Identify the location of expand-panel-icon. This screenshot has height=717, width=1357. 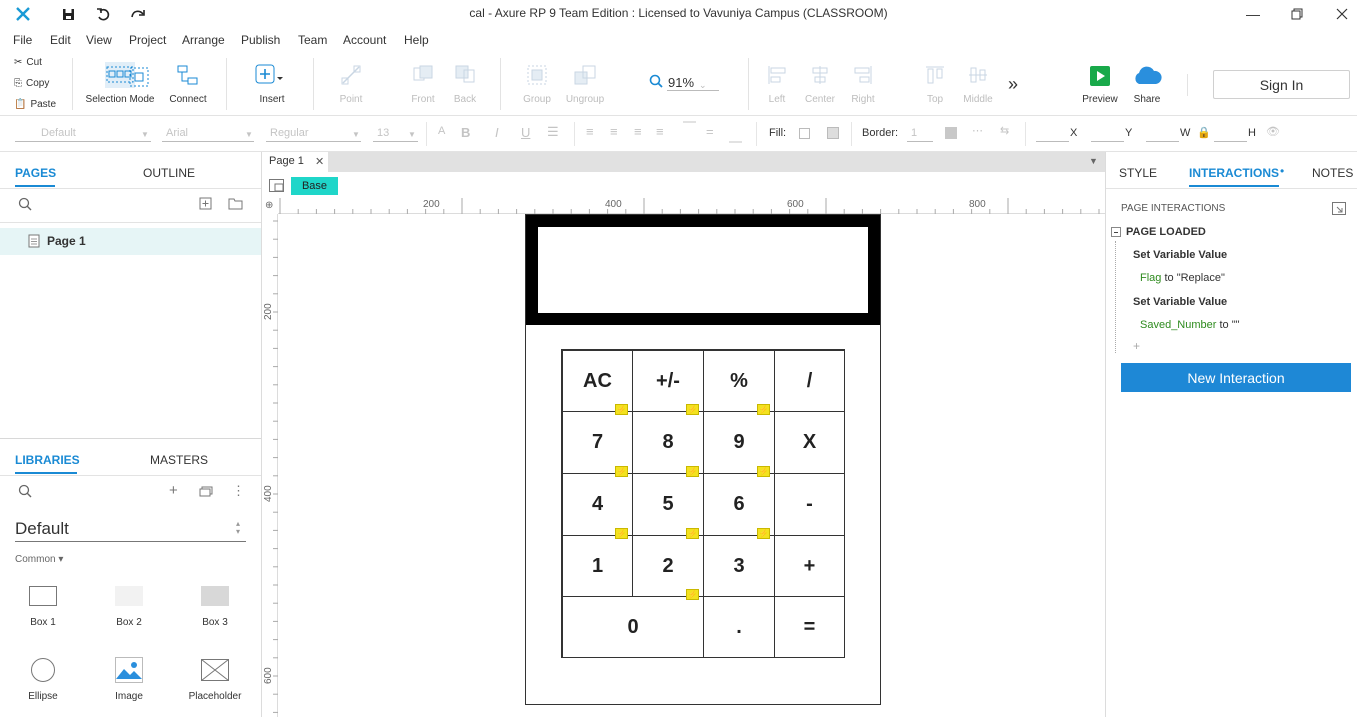
(1339, 210).